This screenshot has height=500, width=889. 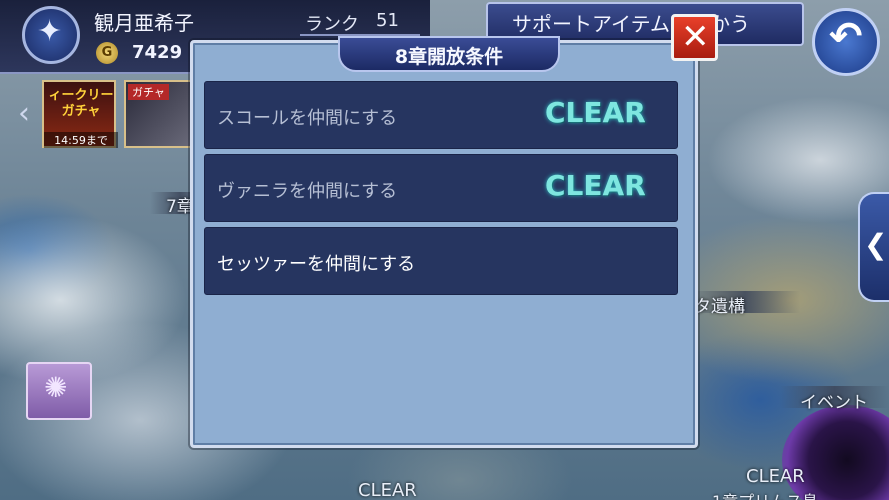 I want to click on weekly-gacha-timer: 14:59まで, so click(x=81, y=140).